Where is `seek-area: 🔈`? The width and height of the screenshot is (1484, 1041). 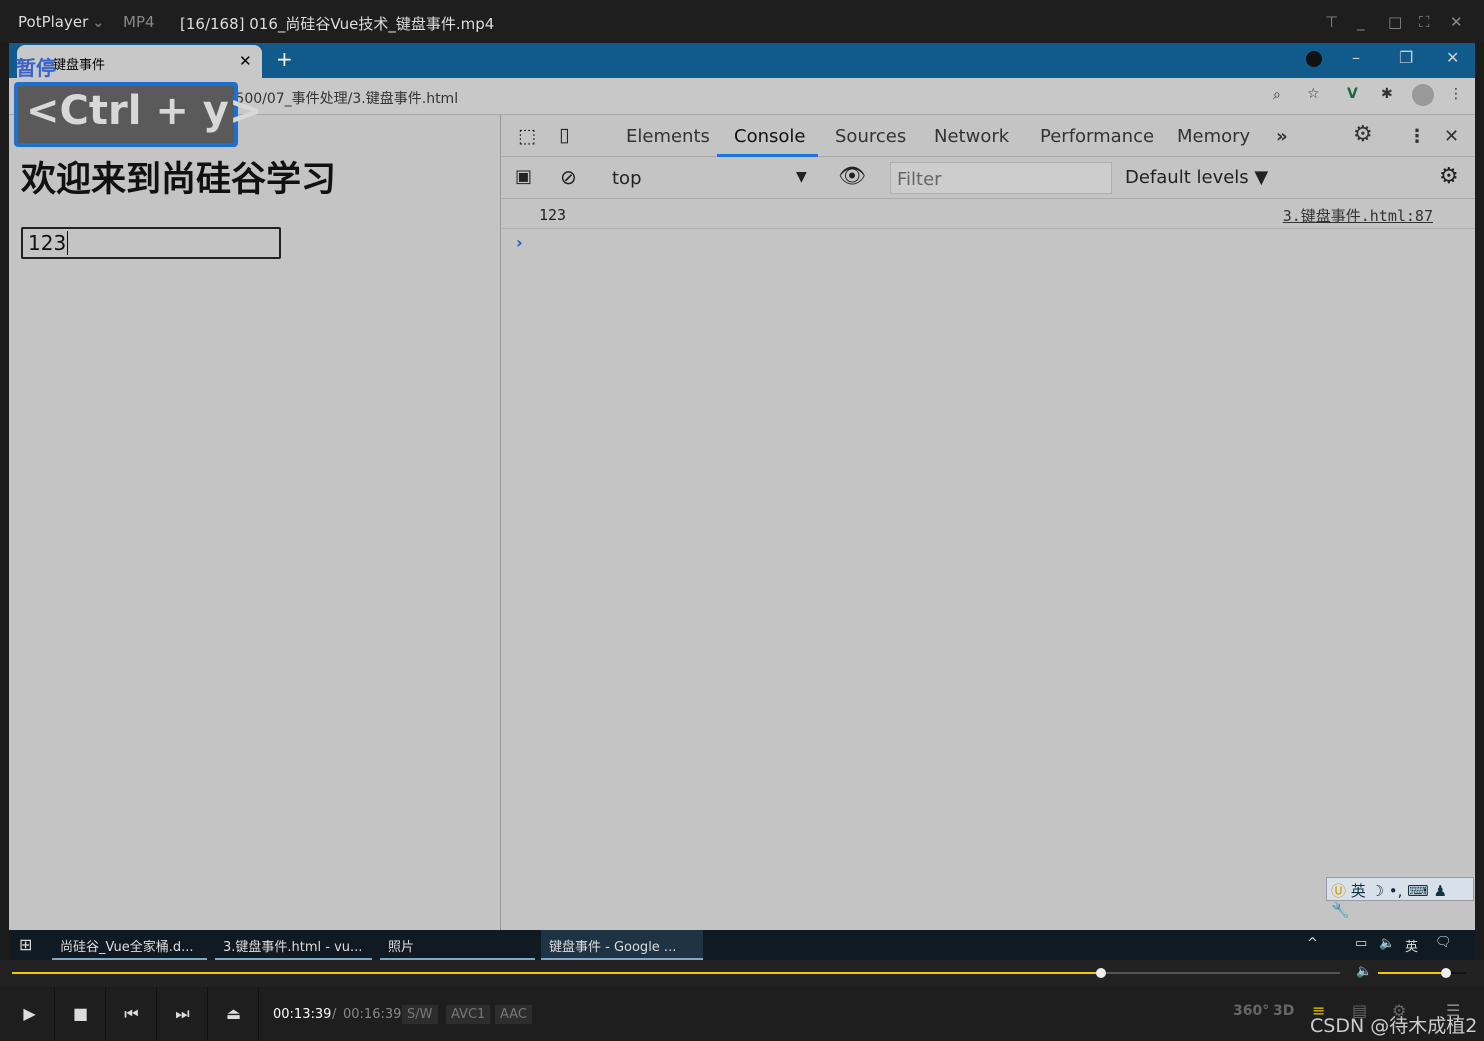 seek-area: 🔈 is located at coordinates (742, 973).